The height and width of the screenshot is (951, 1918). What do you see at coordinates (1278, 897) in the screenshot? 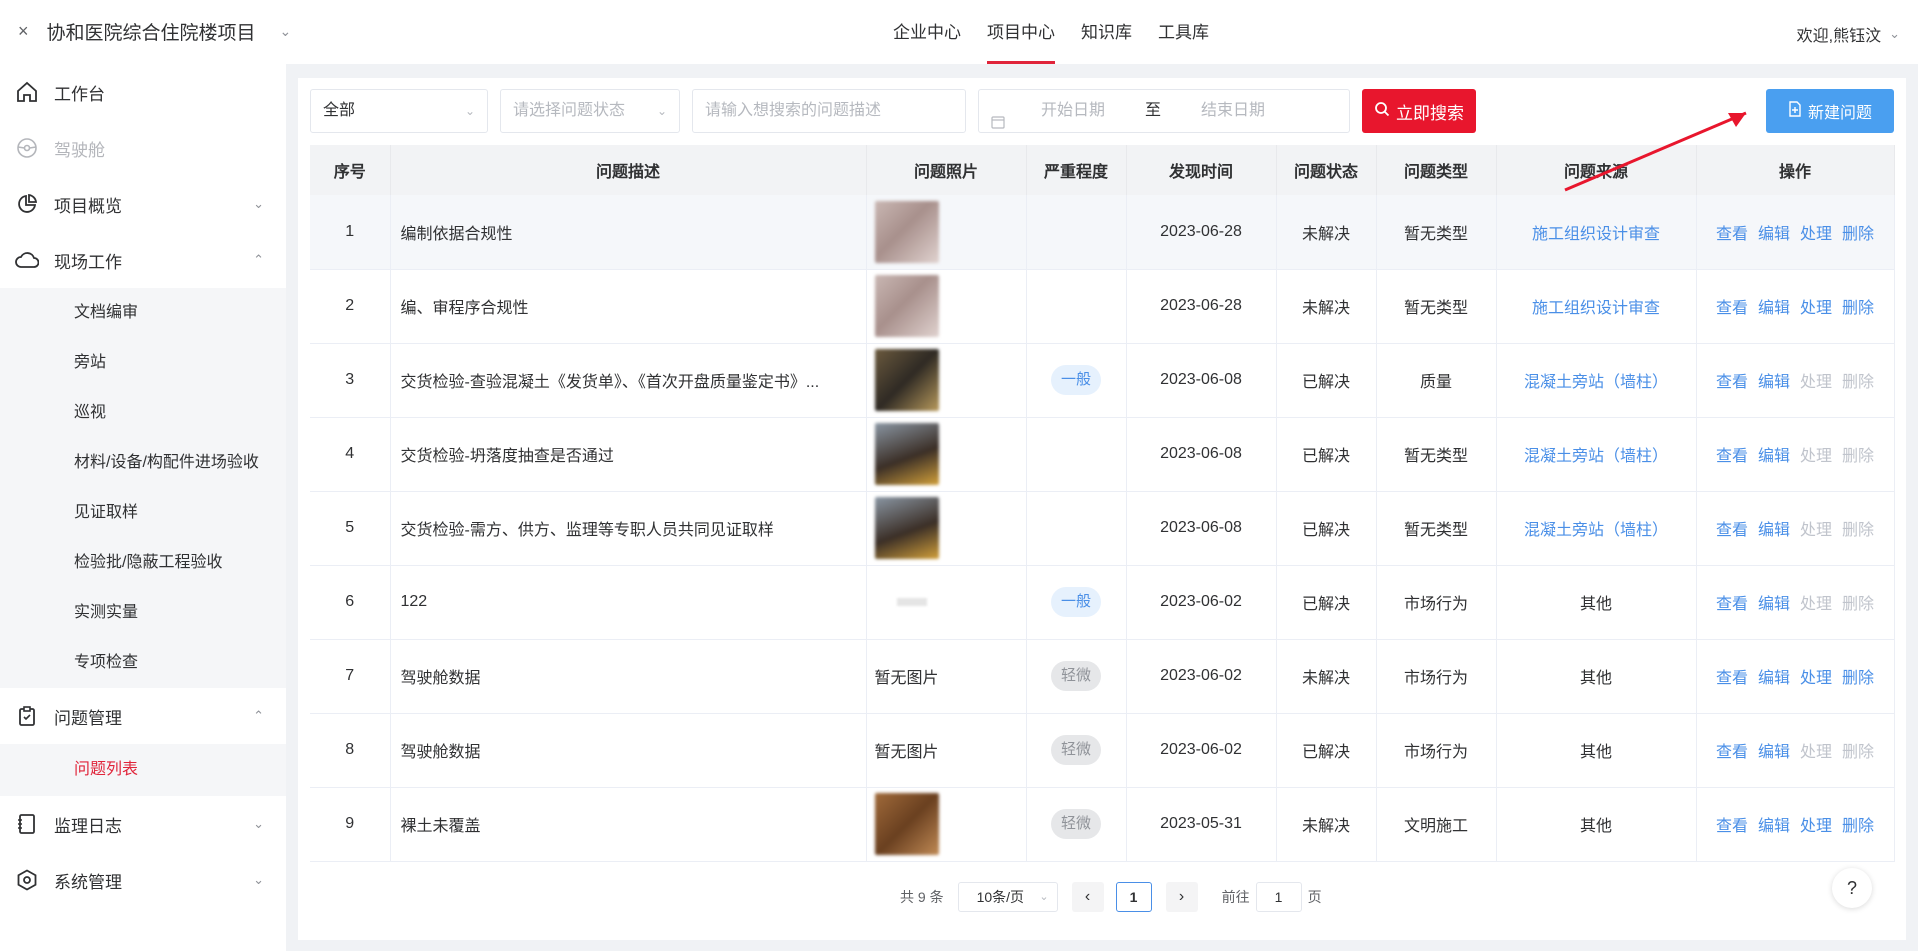
I see `goto-page-input: 1` at bounding box center [1278, 897].